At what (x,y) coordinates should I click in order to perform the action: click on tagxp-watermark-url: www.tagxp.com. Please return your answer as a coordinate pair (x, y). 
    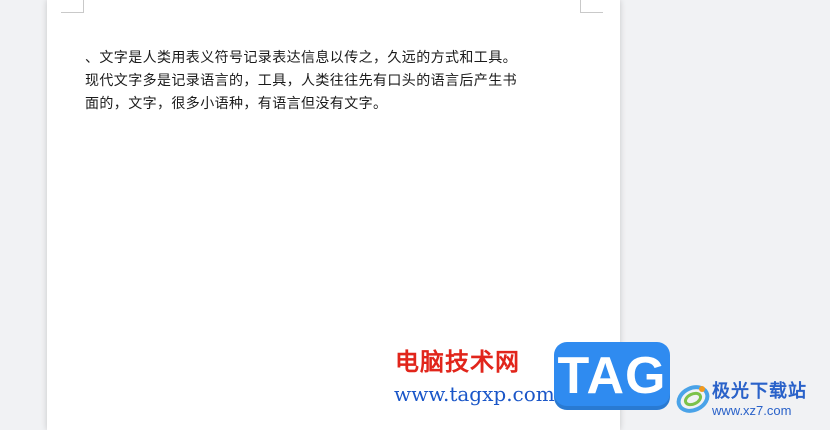
    Looking at the image, I should click on (474, 394).